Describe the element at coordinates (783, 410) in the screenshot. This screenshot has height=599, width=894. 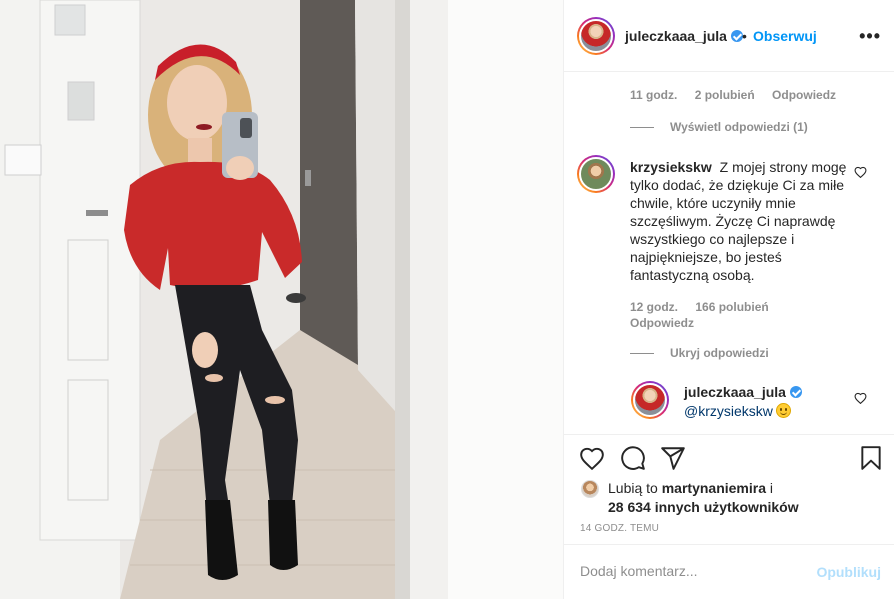
I see `smile-emoji-icon` at that location.